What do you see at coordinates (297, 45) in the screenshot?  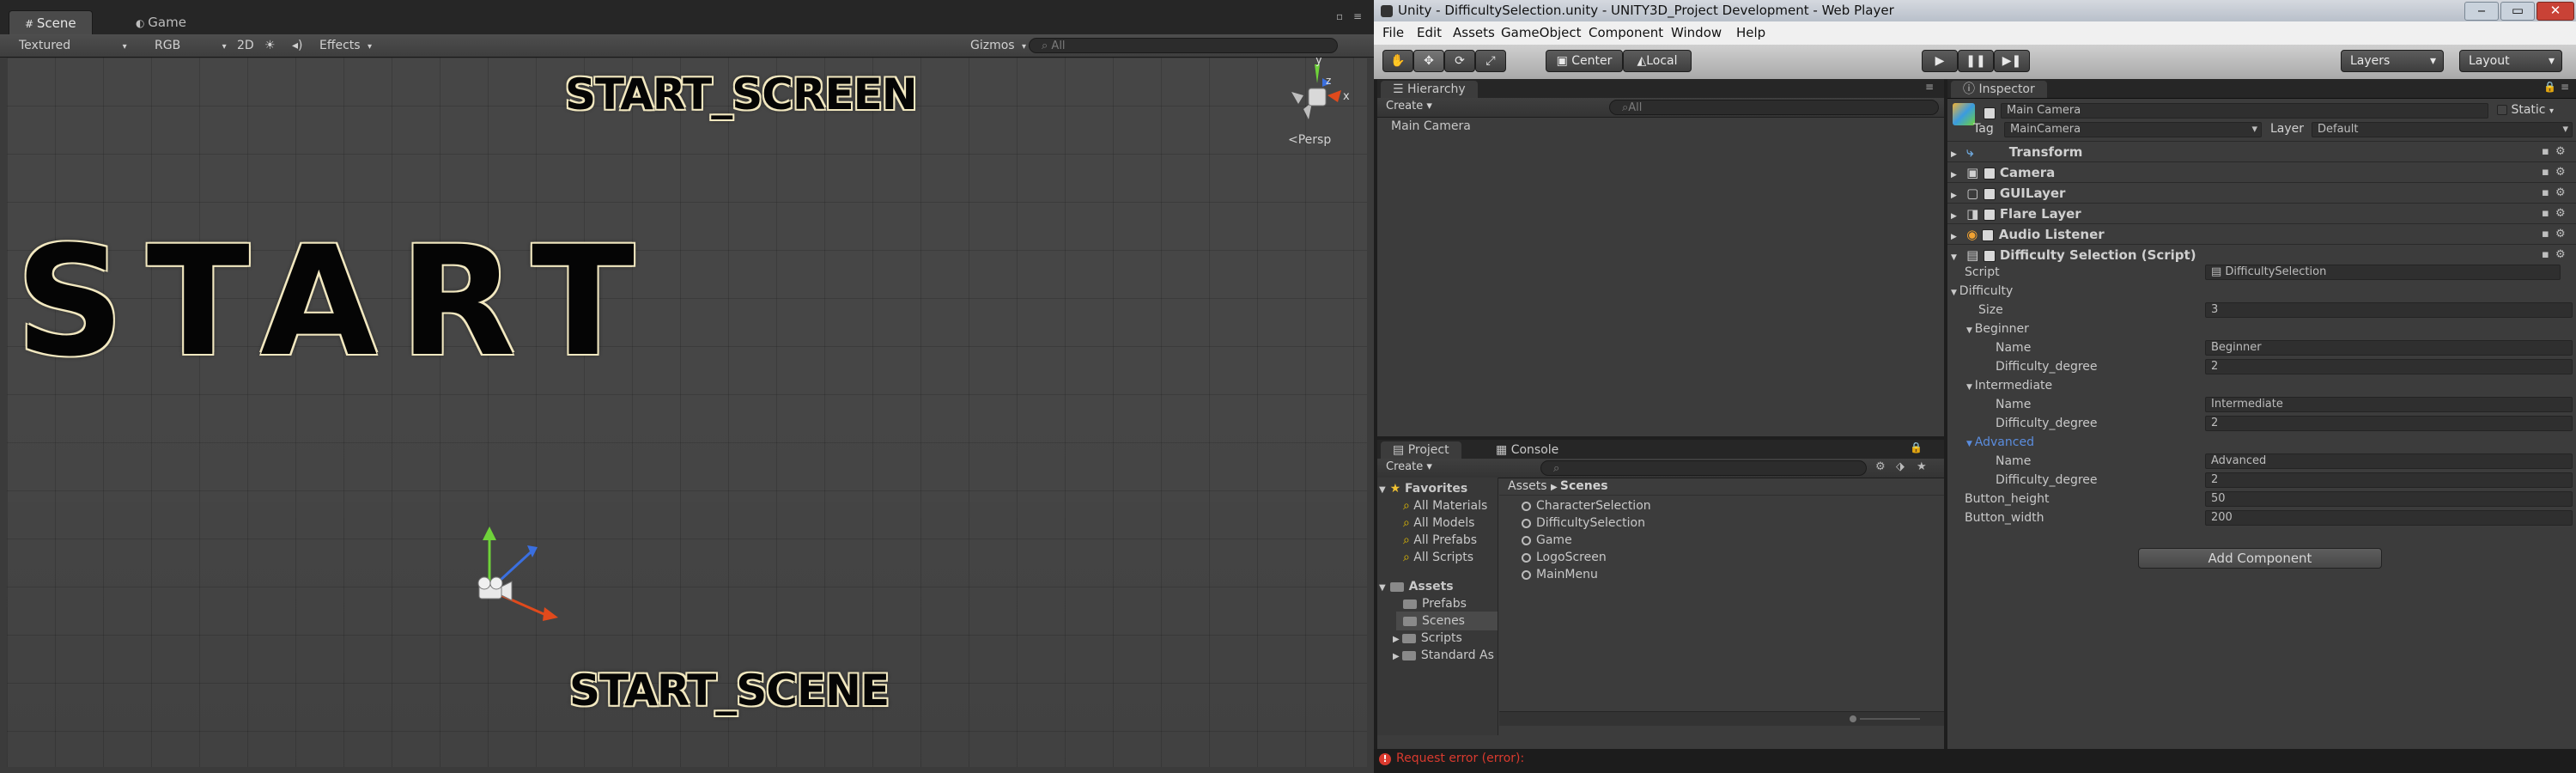 I see `audio-toggle-icon: ◂)` at bounding box center [297, 45].